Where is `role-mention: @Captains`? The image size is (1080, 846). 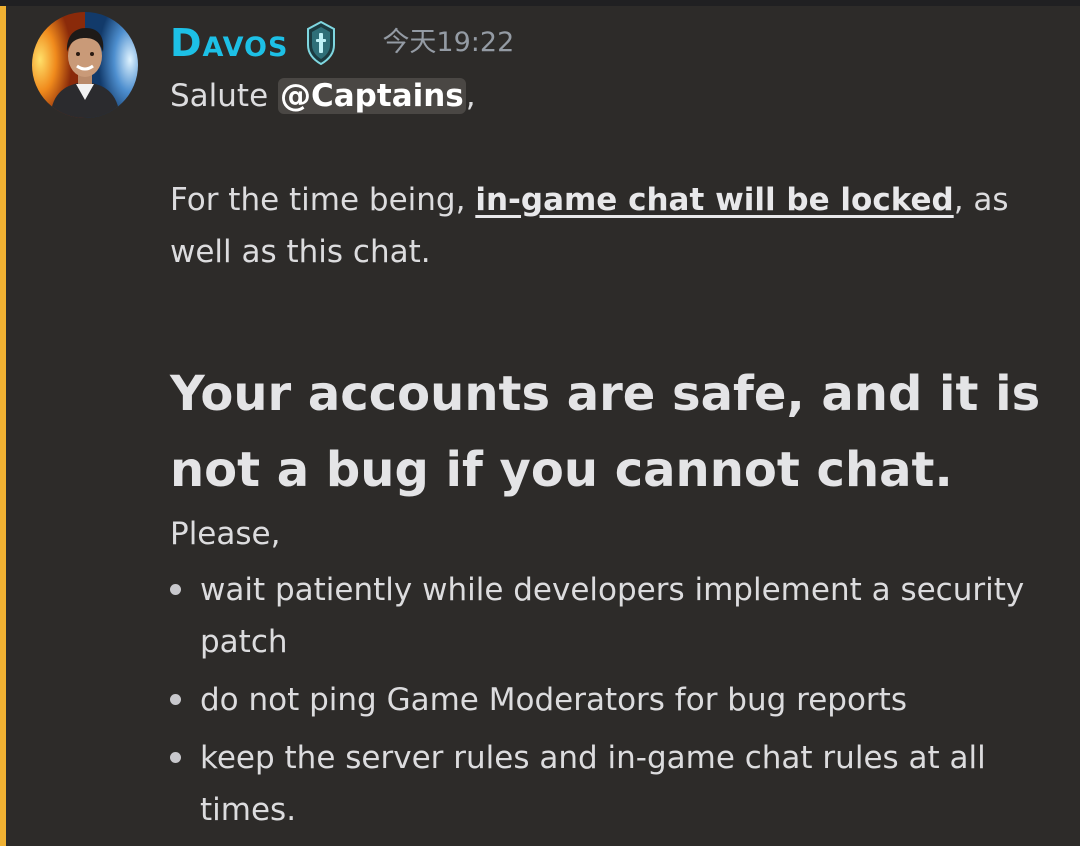 role-mention: @Captains is located at coordinates (372, 96).